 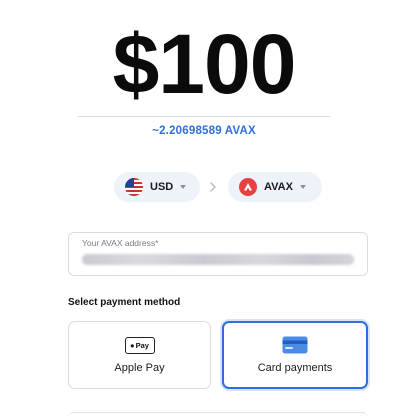 What do you see at coordinates (162, 187) in the screenshot?
I see `from-currency-code: USD` at bounding box center [162, 187].